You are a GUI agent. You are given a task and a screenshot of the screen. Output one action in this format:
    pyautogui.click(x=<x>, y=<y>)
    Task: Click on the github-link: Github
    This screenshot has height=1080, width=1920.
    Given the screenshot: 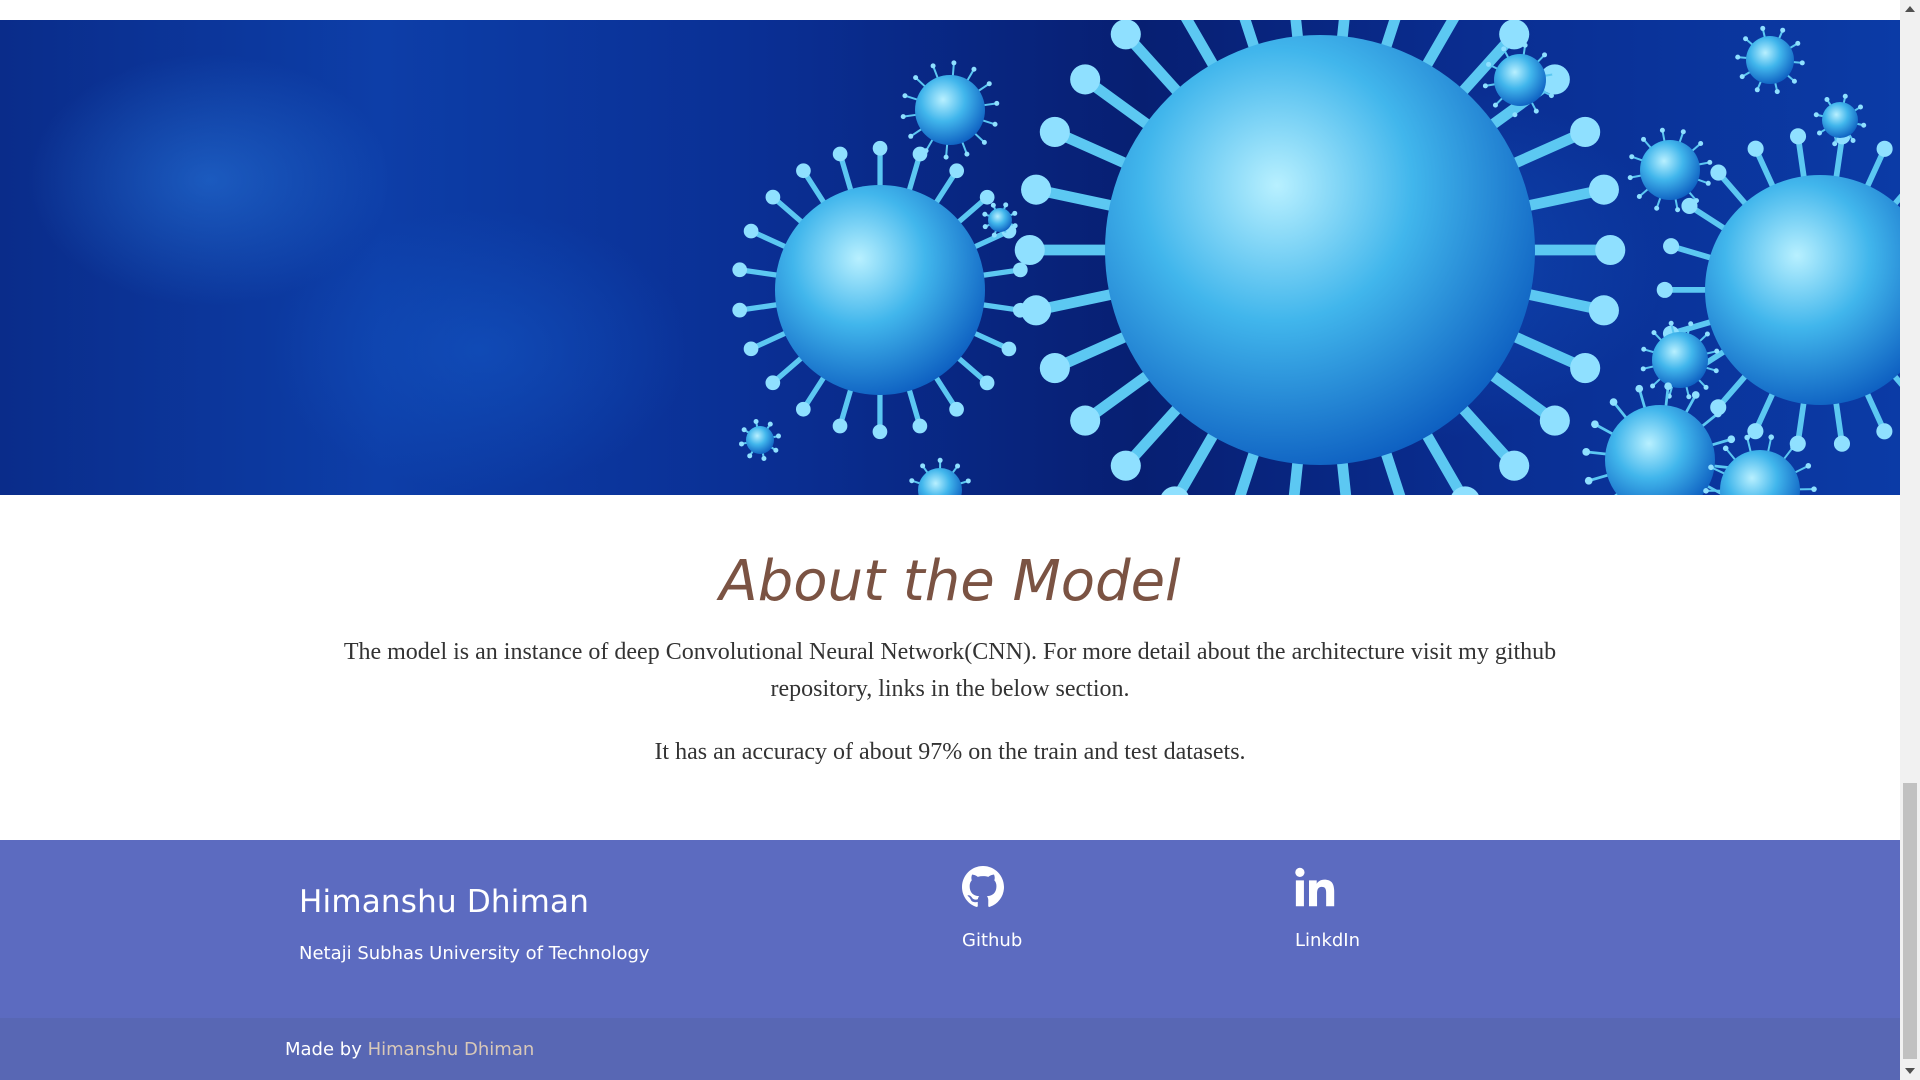 What is the action you would take?
    pyautogui.click(x=1022, y=908)
    